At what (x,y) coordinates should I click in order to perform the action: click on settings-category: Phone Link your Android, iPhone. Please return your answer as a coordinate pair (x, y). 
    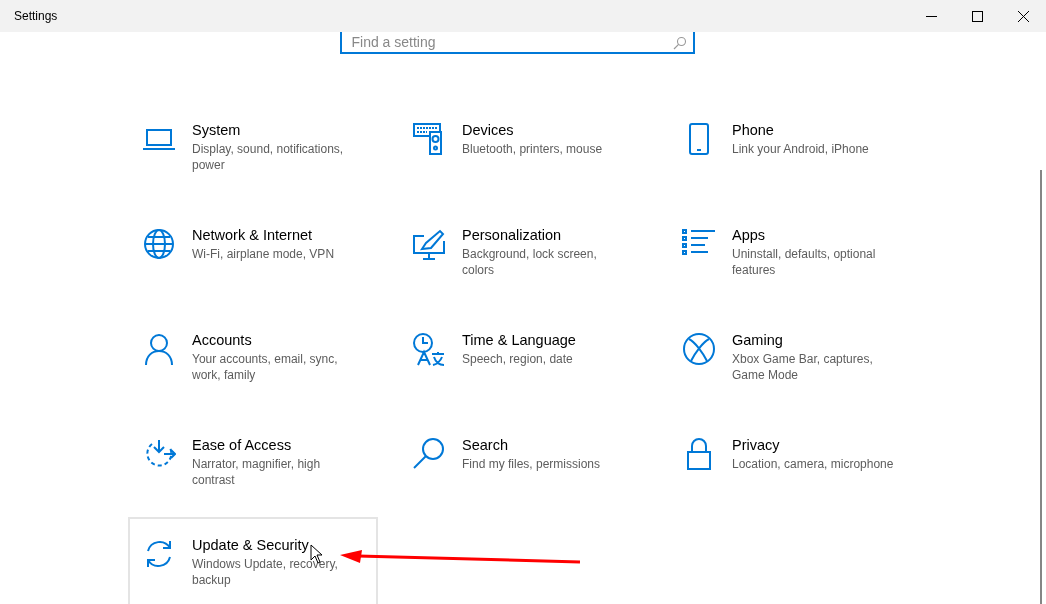
    Looking at the image, I should click on (793, 157).